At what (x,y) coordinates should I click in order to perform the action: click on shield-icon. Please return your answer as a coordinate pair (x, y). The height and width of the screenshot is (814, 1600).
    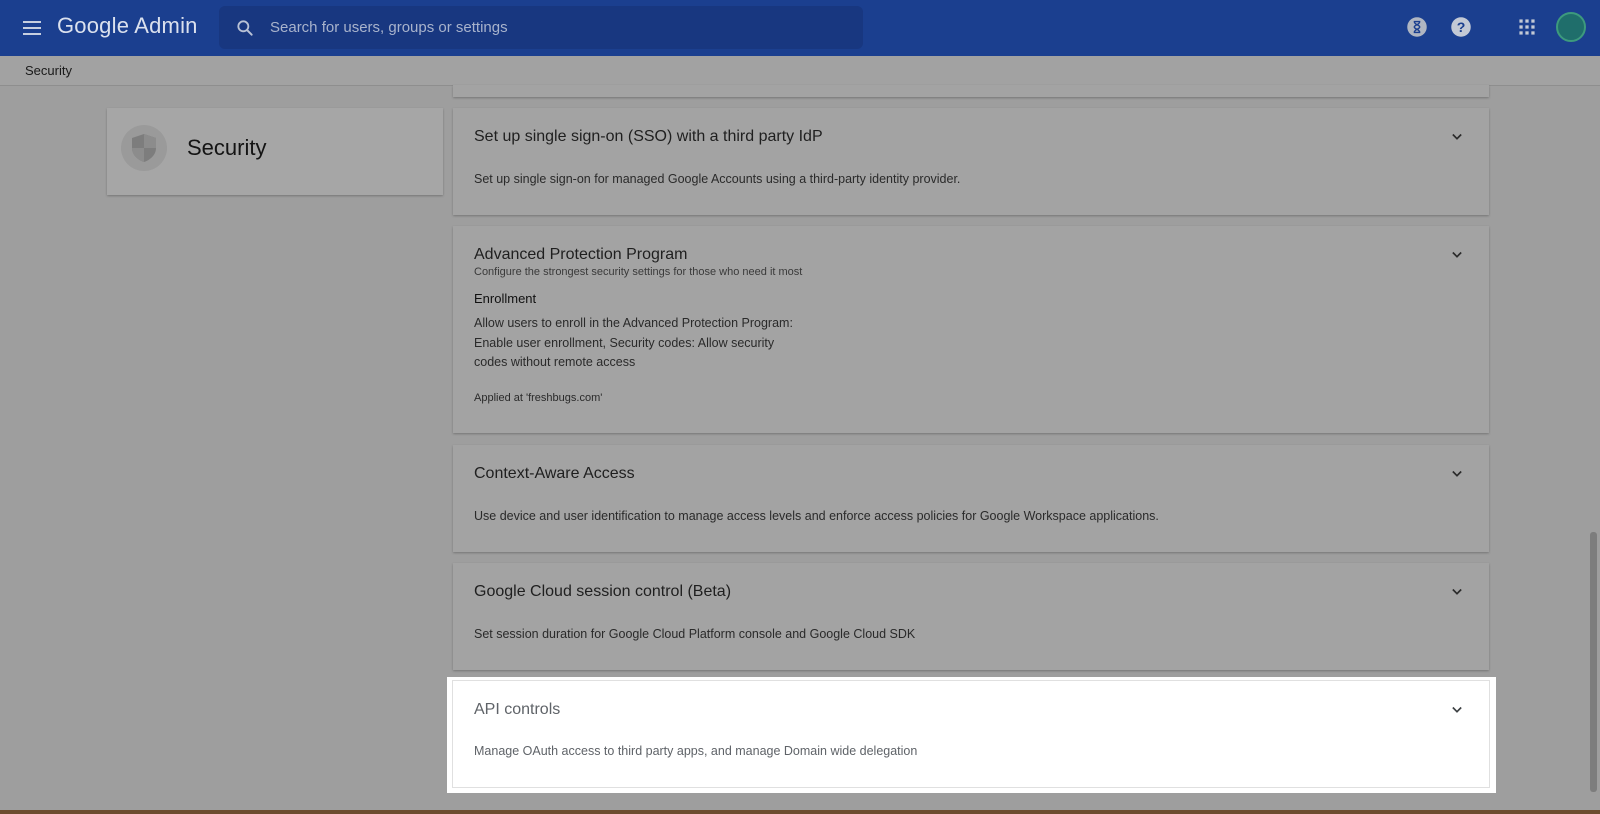
    Looking at the image, I should click on (144, 148).